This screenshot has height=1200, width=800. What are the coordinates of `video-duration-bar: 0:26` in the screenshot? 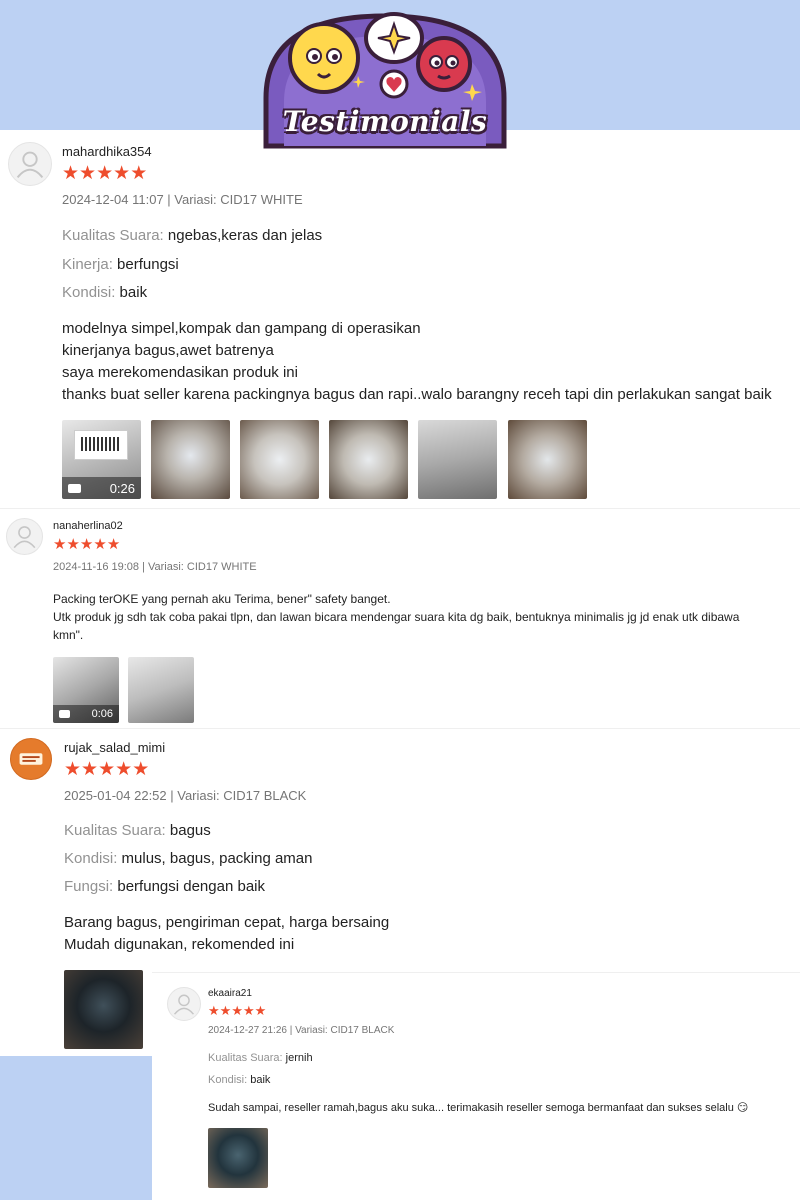 It's located at (101, 488).